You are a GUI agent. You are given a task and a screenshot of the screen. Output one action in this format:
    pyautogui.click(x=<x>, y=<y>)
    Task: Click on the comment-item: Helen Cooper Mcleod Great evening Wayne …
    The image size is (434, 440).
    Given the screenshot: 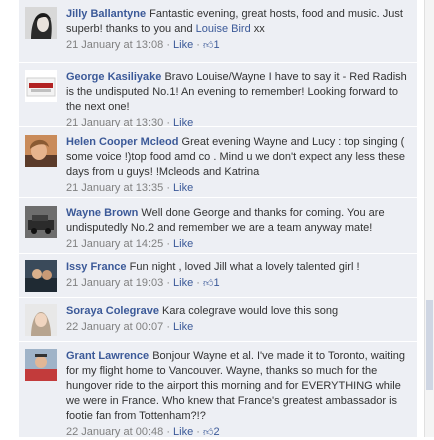 What is the action you would take?
    pyautogui.click(x=218, y=162)
    